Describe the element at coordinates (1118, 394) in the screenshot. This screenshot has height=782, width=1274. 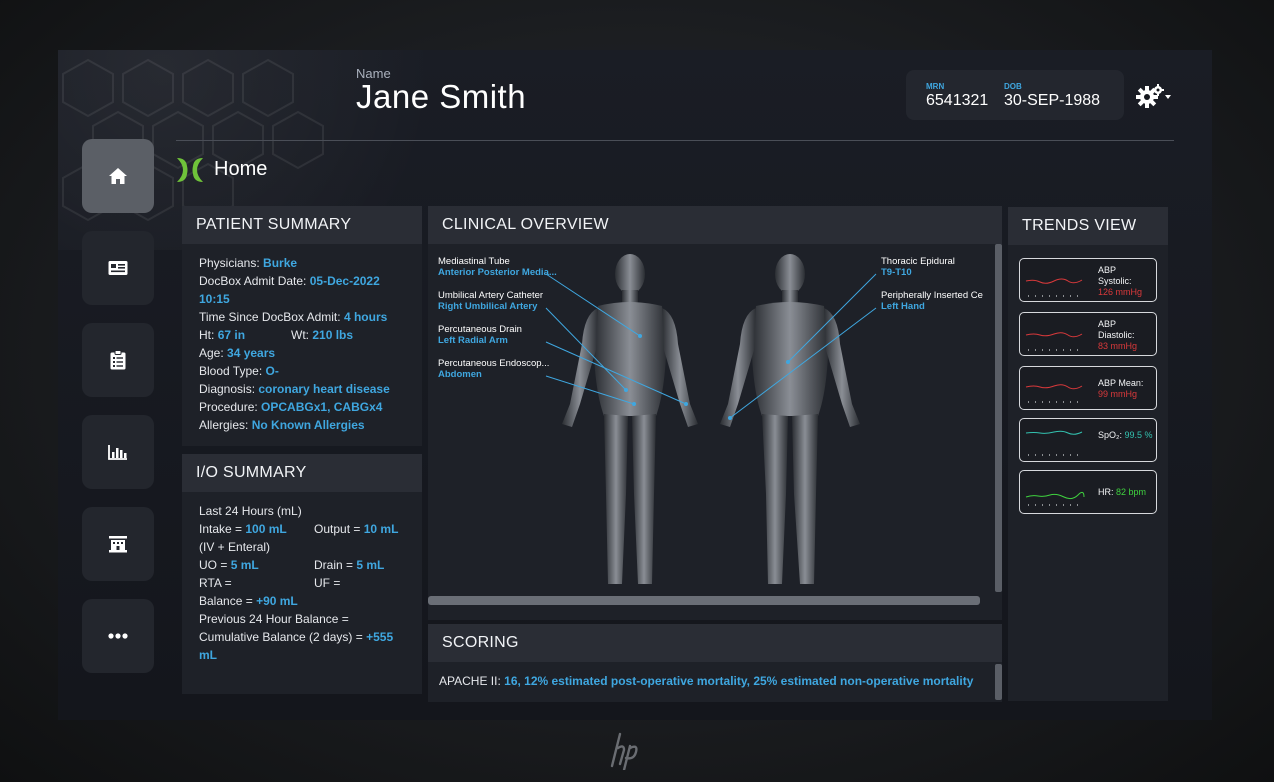
I see `trend-value: 99 mmHg` at that location.